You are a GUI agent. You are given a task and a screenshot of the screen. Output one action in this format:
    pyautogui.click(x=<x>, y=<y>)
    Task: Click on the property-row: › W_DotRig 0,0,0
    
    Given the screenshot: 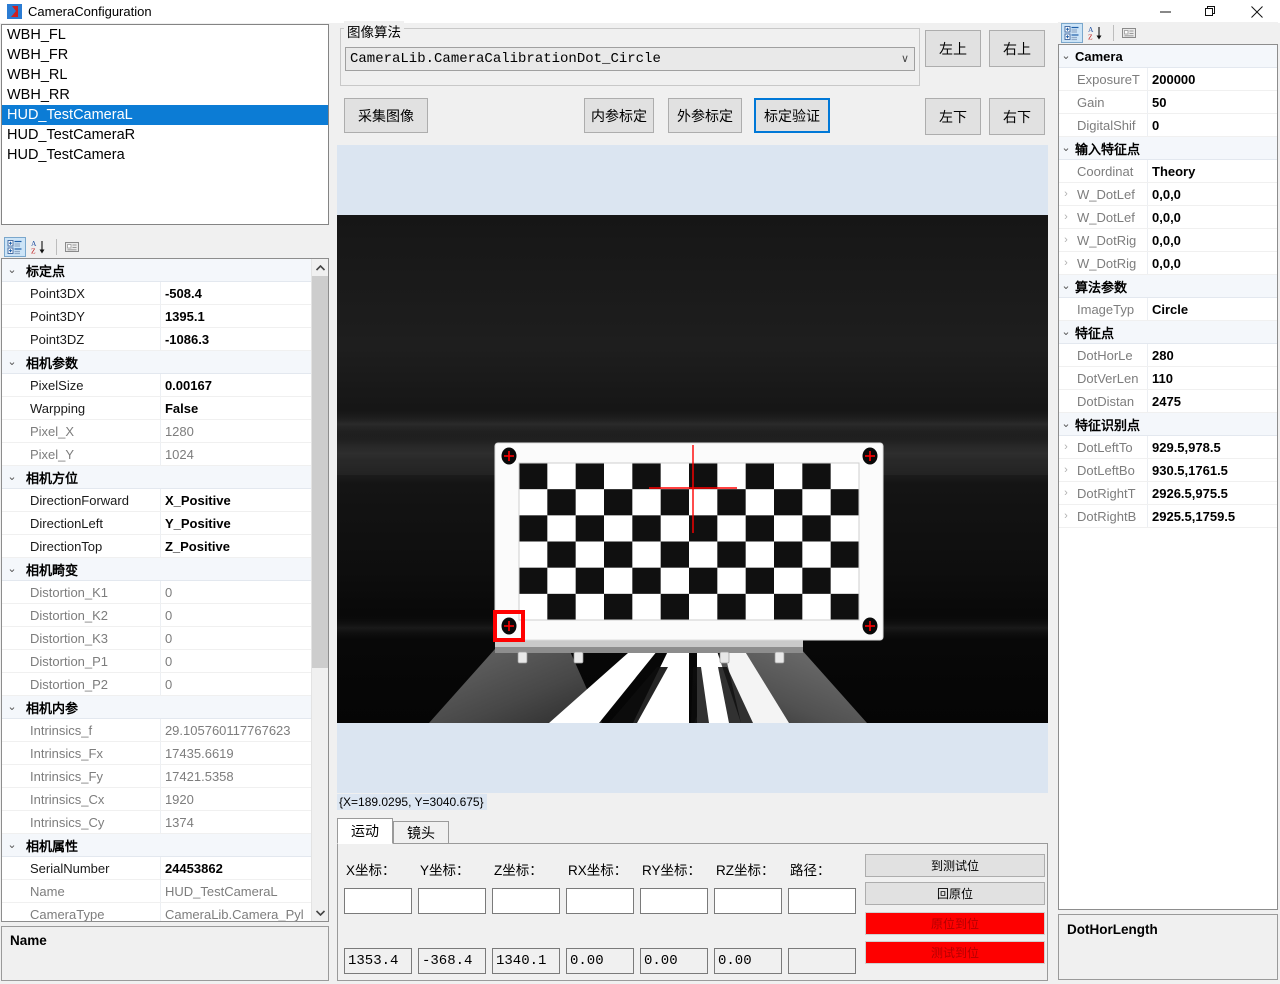 What is the action you would take?
    pyautogui.click(x=1168, y=263)
    